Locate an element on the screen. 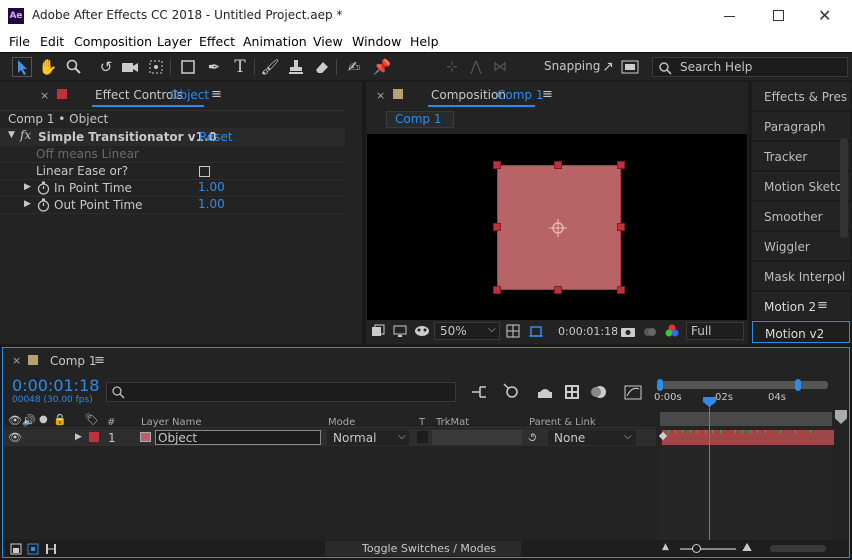  rectangle-tool-icon is located at coordinates (188, 67).